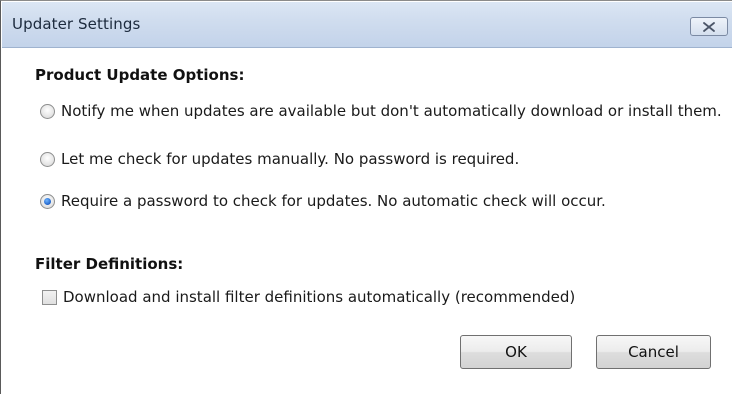 The width and height of the screenshot is (732, 395). Describe the element at coordinates (49, 297) in the screenshot. I see `filter-definitions-checkbox` at that location.